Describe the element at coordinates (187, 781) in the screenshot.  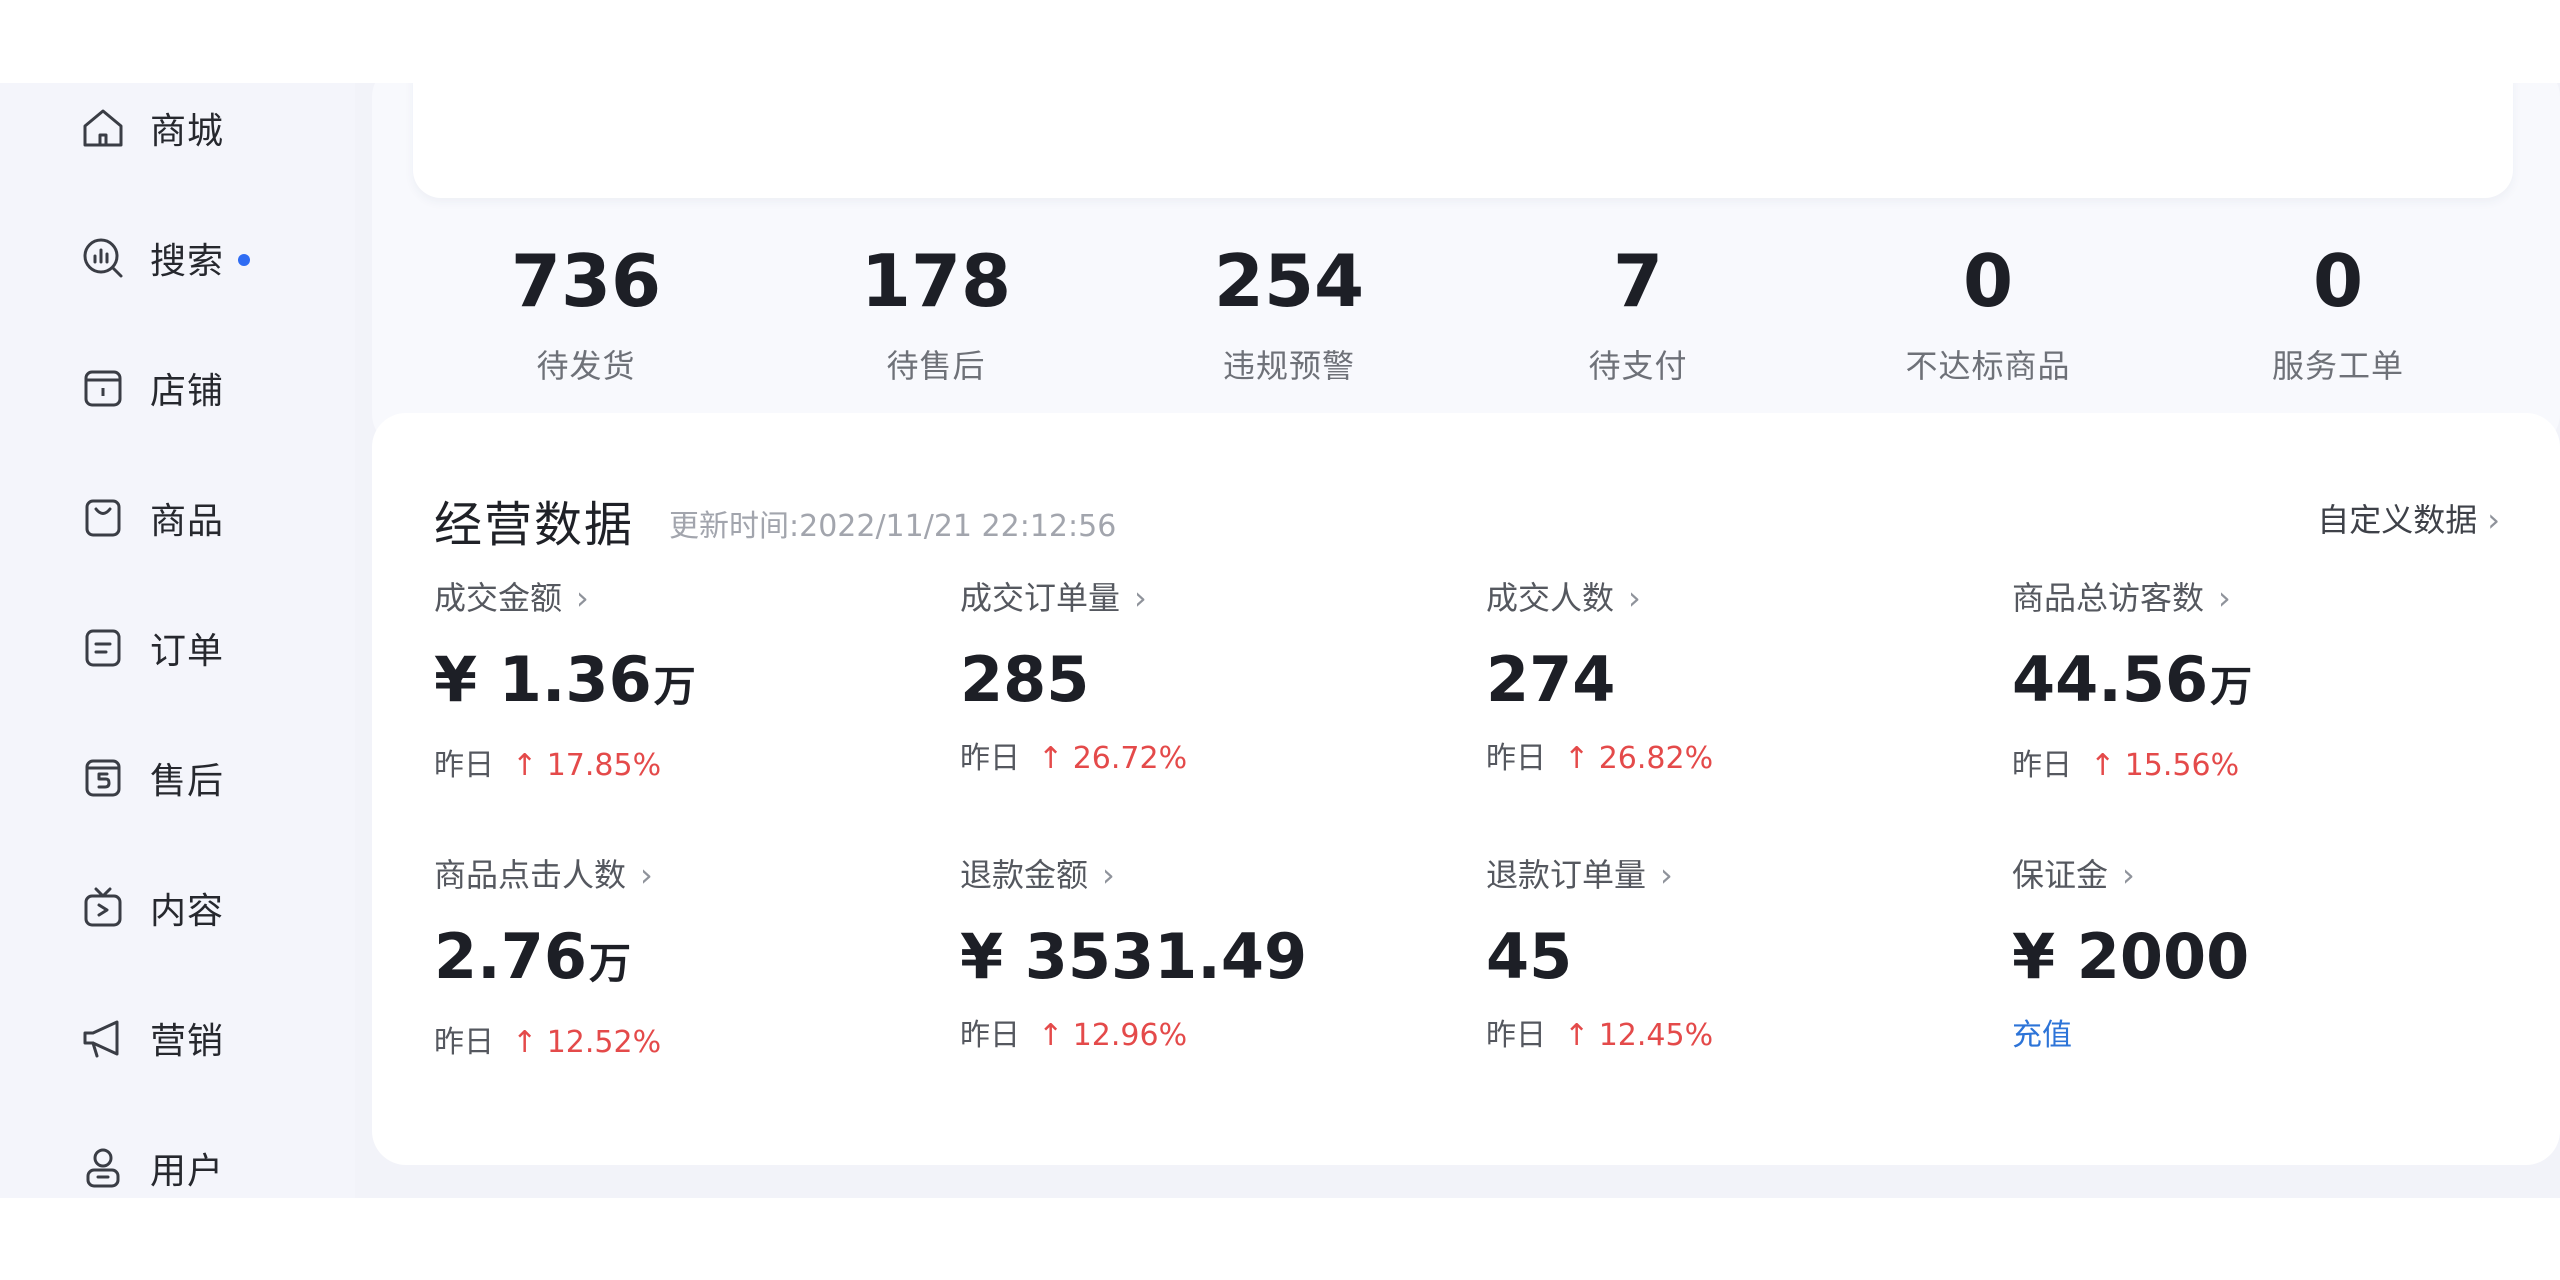
I see `sidebar-item-label: 售后` at that location.